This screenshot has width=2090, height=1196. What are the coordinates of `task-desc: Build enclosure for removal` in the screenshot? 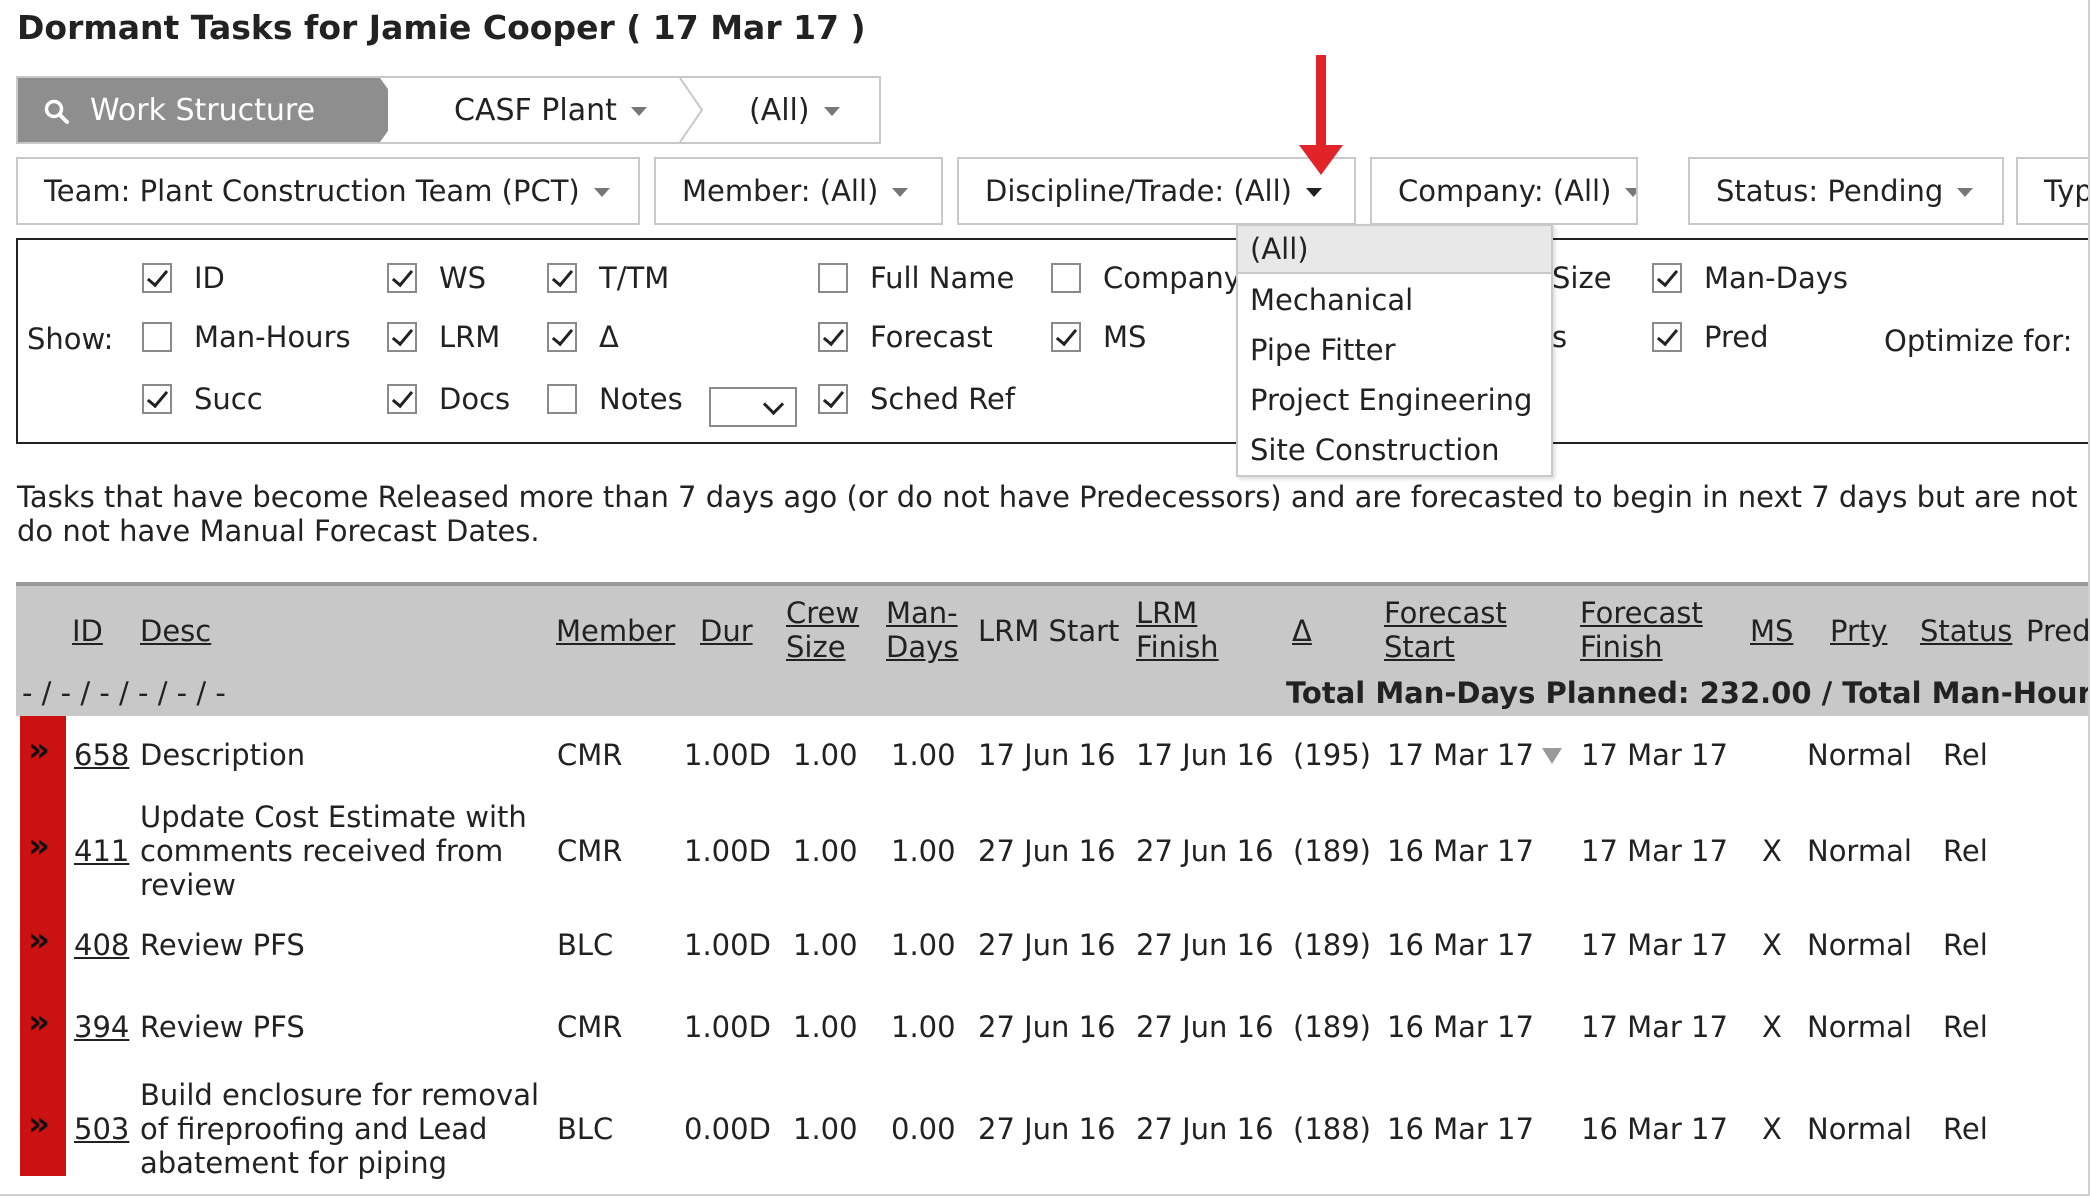 It's located at (340, 1095).